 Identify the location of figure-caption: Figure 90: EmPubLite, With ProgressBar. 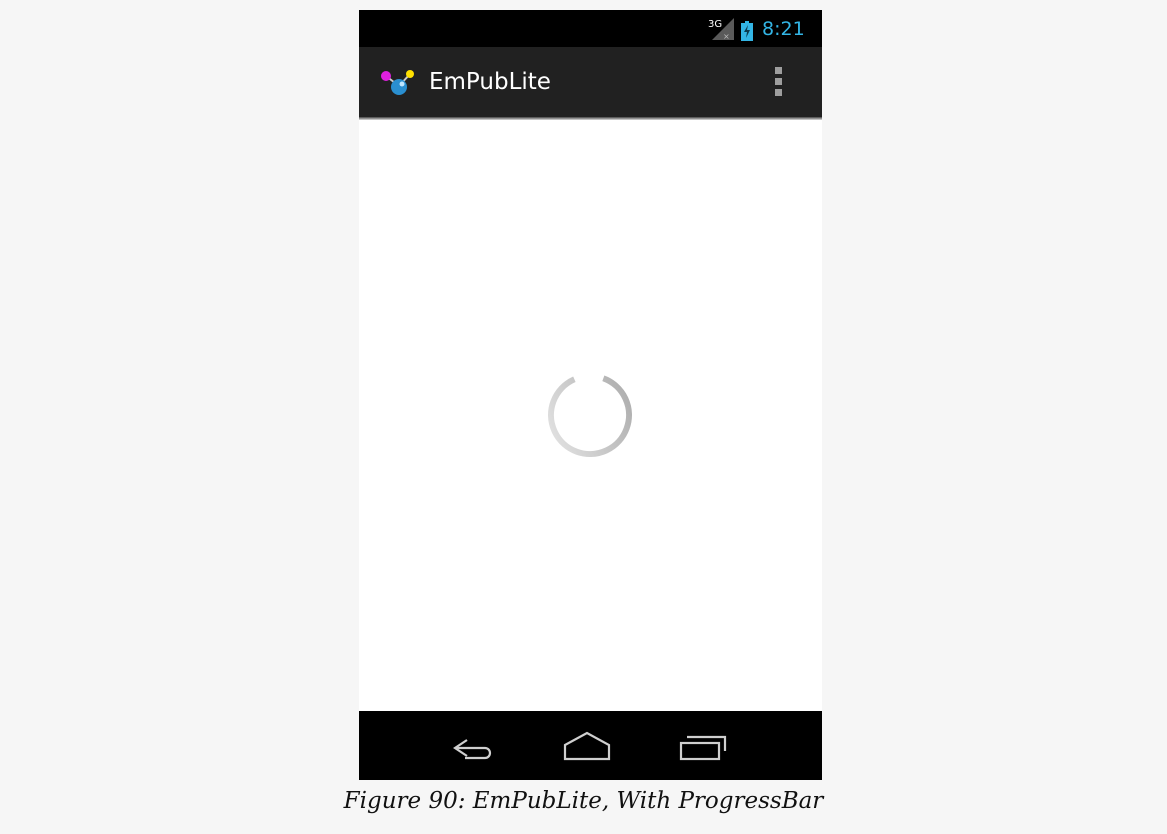
(583, 801).